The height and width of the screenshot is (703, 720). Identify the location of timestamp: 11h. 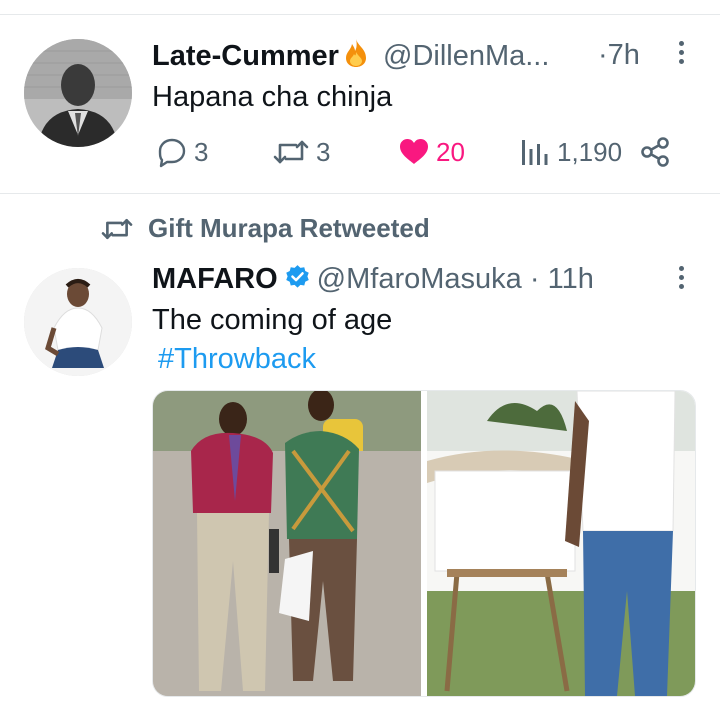
(571, 279).